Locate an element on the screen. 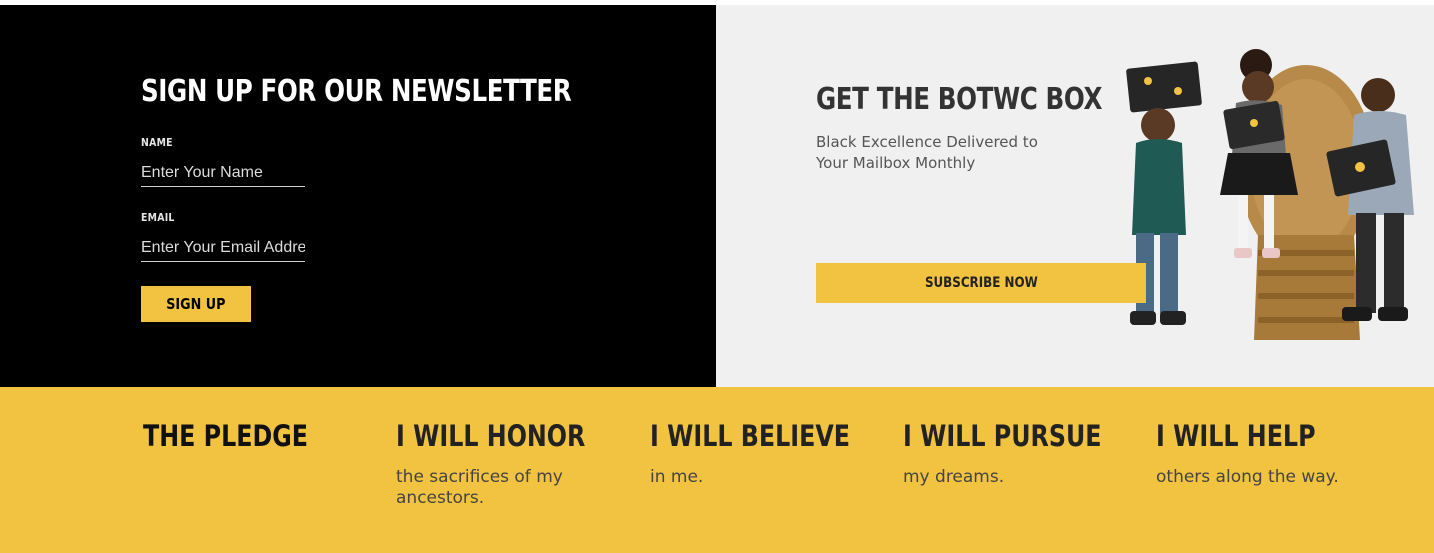 The image size is (1434, 553). pledge-heading: I WILL BELIEVE is located at coordinates (750, 436).